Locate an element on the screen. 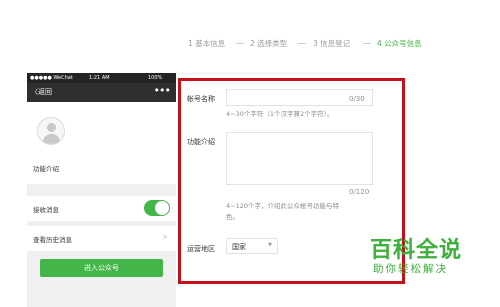 This screenshot has height=307, width=500. receive-messages-label: 接收消息 is located at coordinates (46, 210).